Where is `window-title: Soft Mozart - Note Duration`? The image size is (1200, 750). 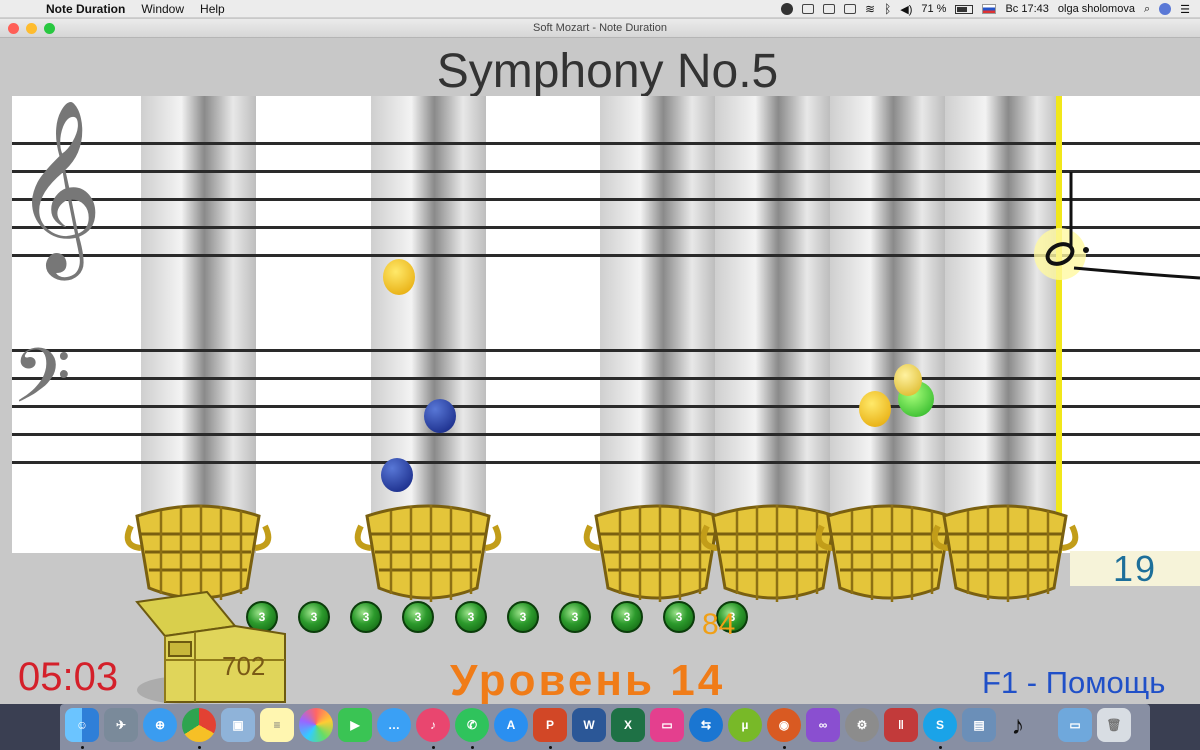 window-title: Soft Mozart - Note Duration is located at coordinates (600, 28).